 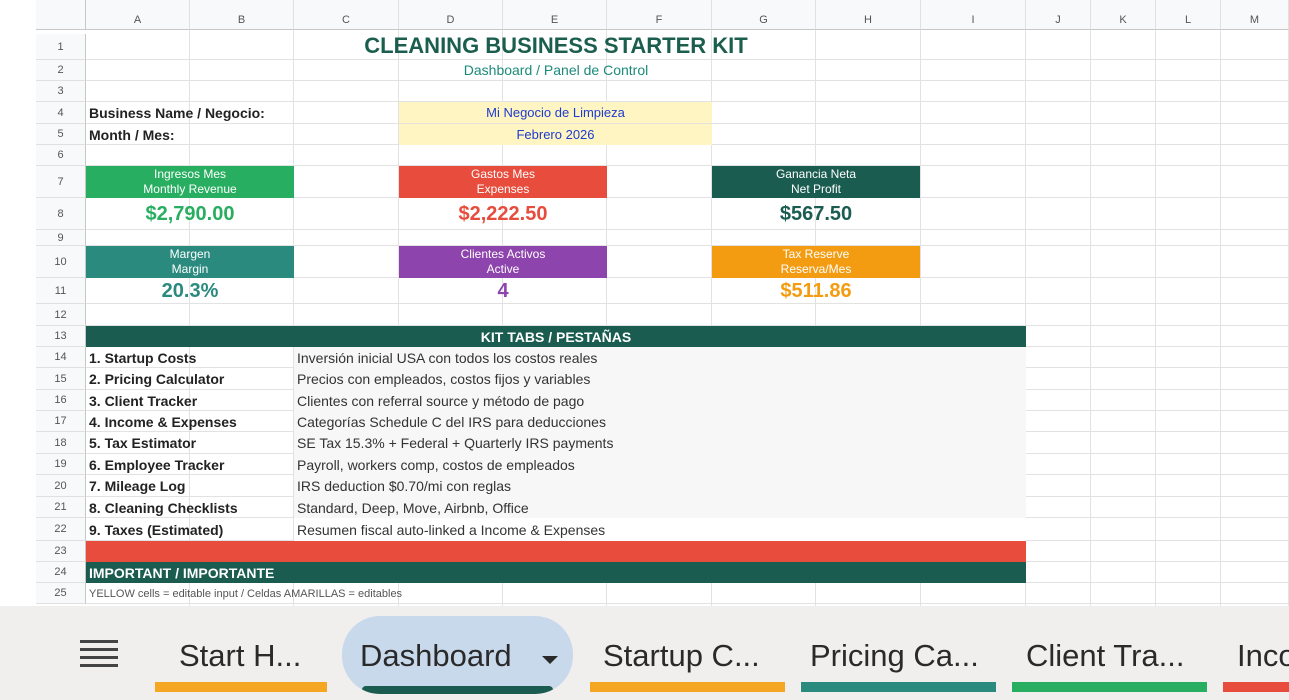 What do you see at coordinates (61, 214) in the screenshot?
I see `row-header-8: 8` at bounding box center [61, 214].